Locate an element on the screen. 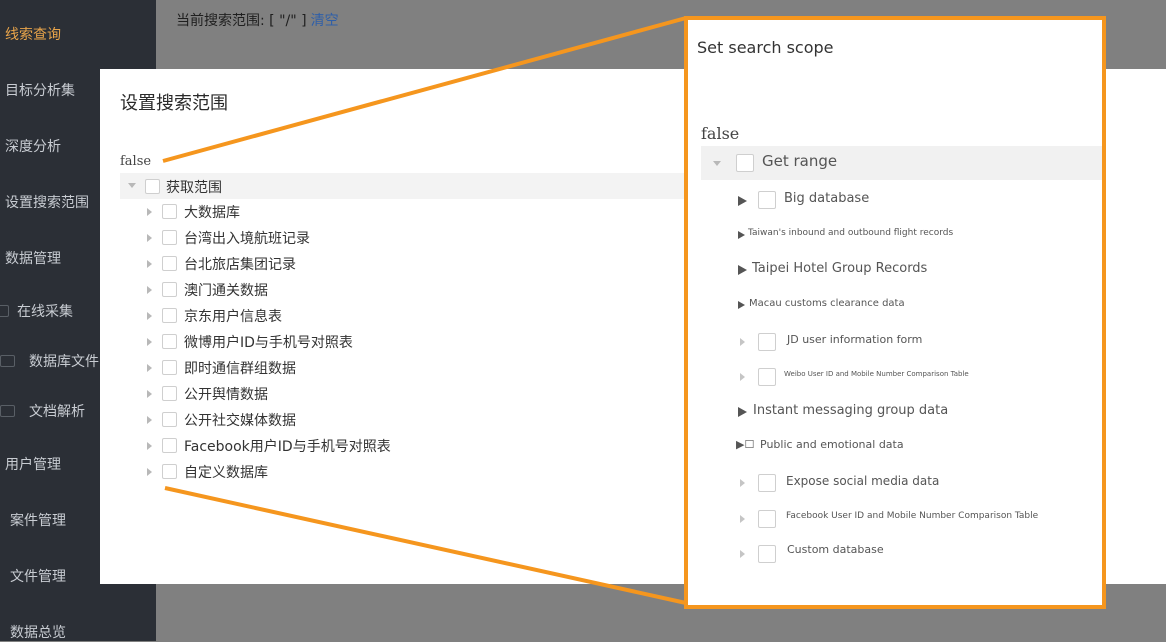 This screenshot has width=1166, height=642. callout-tree-item: Big database is located at coordinates (895, 201).